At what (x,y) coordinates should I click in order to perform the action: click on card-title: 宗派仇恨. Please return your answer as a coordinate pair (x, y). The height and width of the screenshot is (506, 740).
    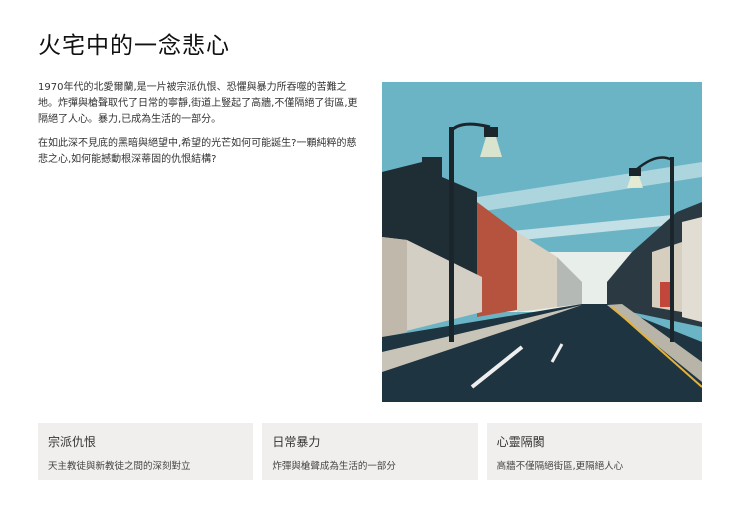
    Looking at the image, I should click on (72, 442).